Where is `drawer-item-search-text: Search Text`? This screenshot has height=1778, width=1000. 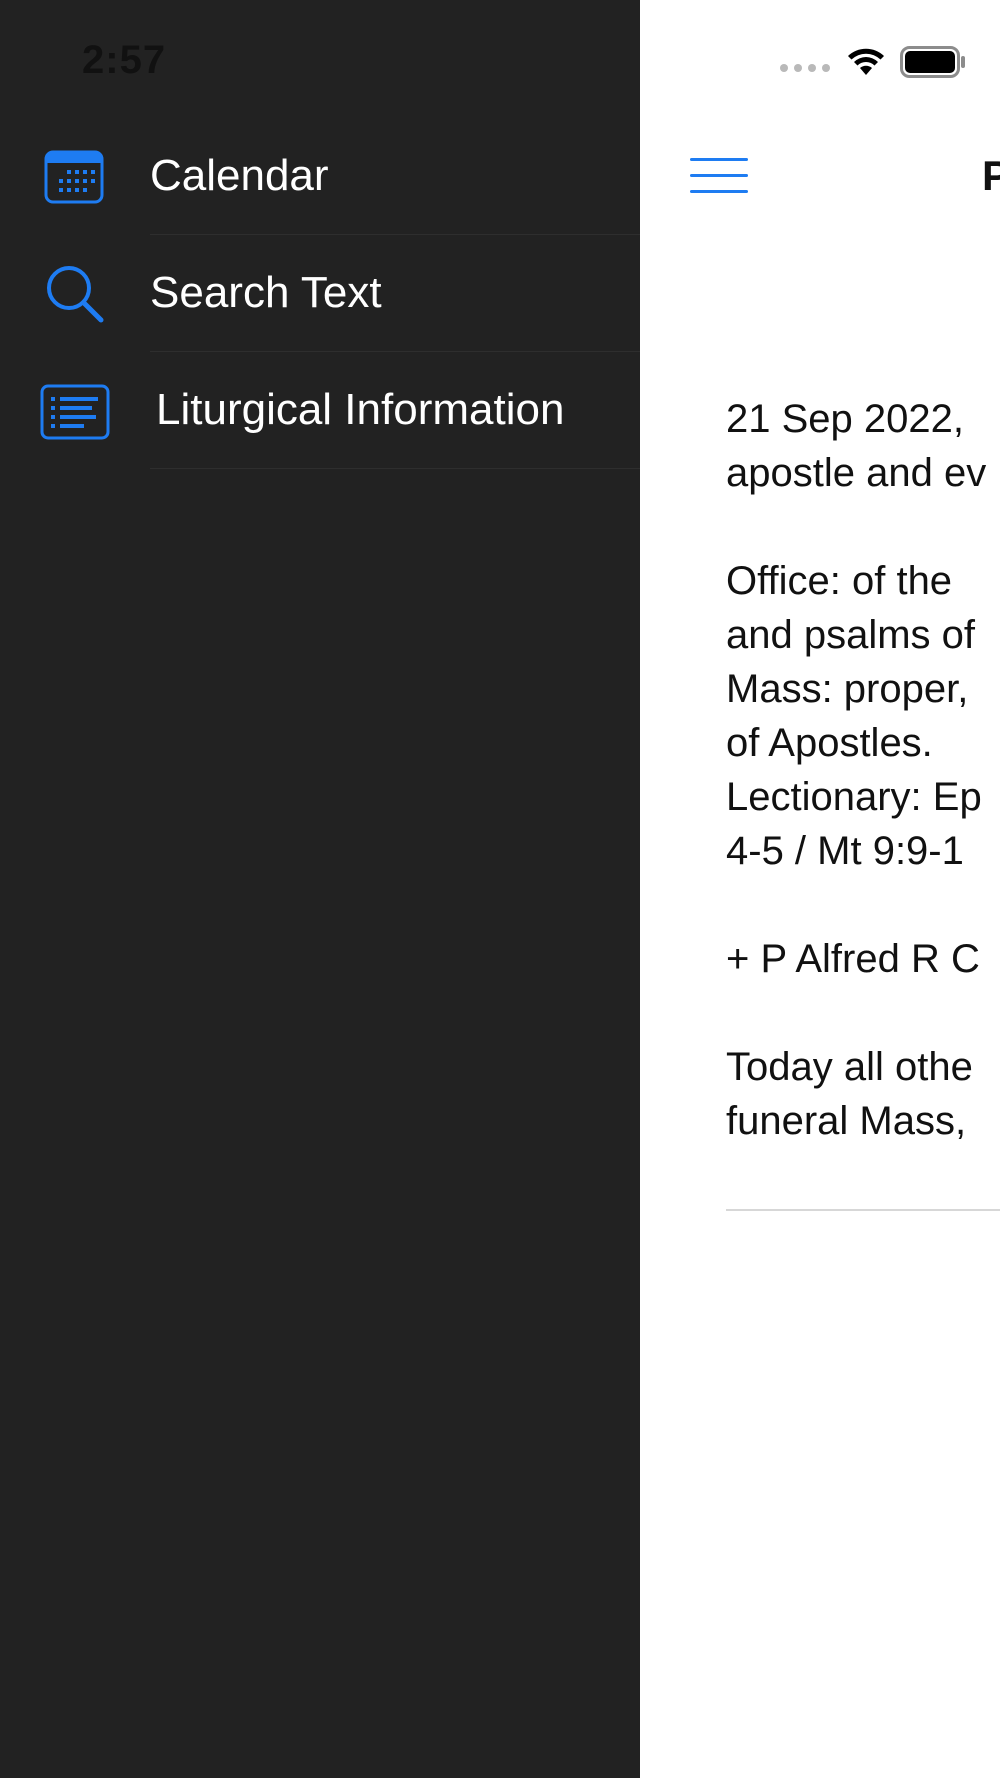
drawer-item-search-text: Search Text is located at coordinates (320, 293).